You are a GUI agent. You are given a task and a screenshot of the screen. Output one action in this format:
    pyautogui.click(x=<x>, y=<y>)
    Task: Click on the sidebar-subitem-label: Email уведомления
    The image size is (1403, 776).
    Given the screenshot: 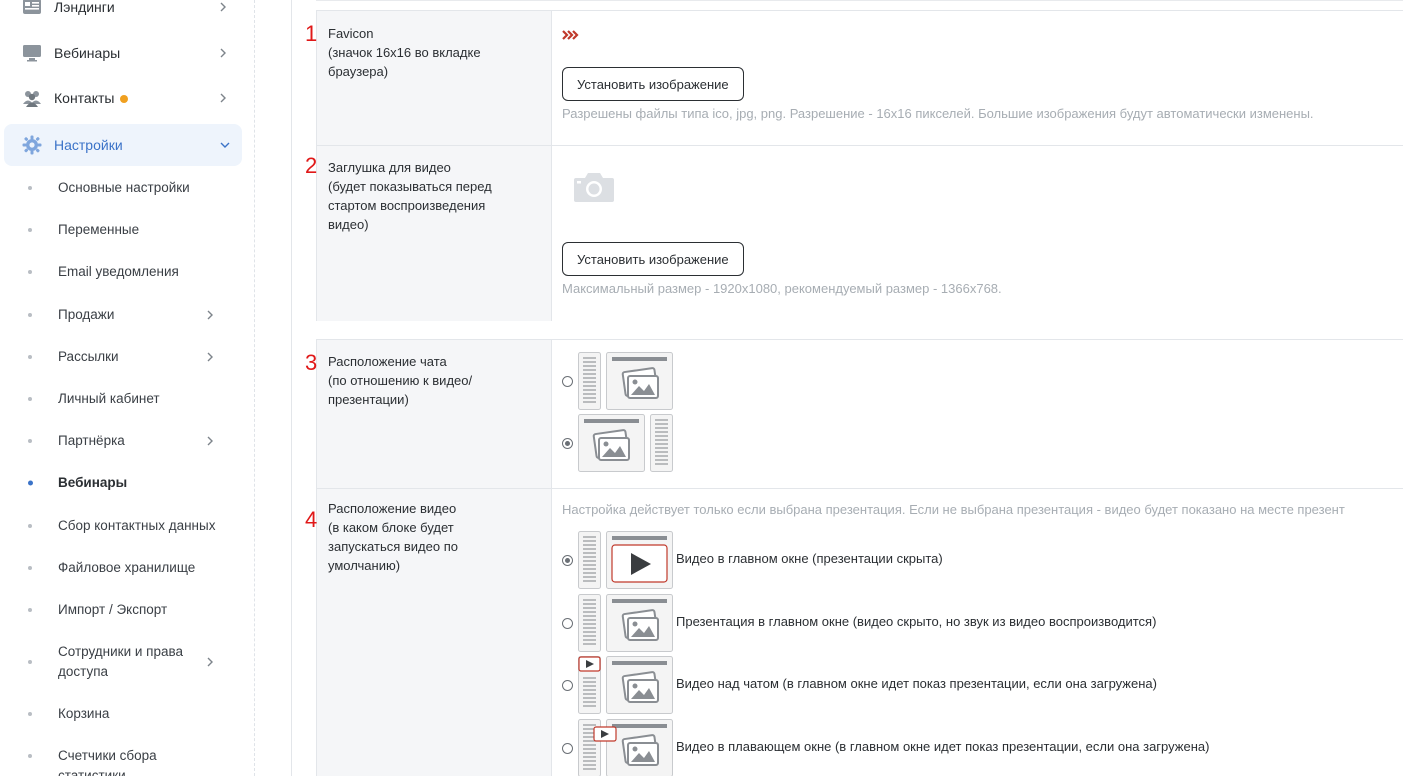 What is the action you would take?
    pyautogui.click(x=118, y=271)
    